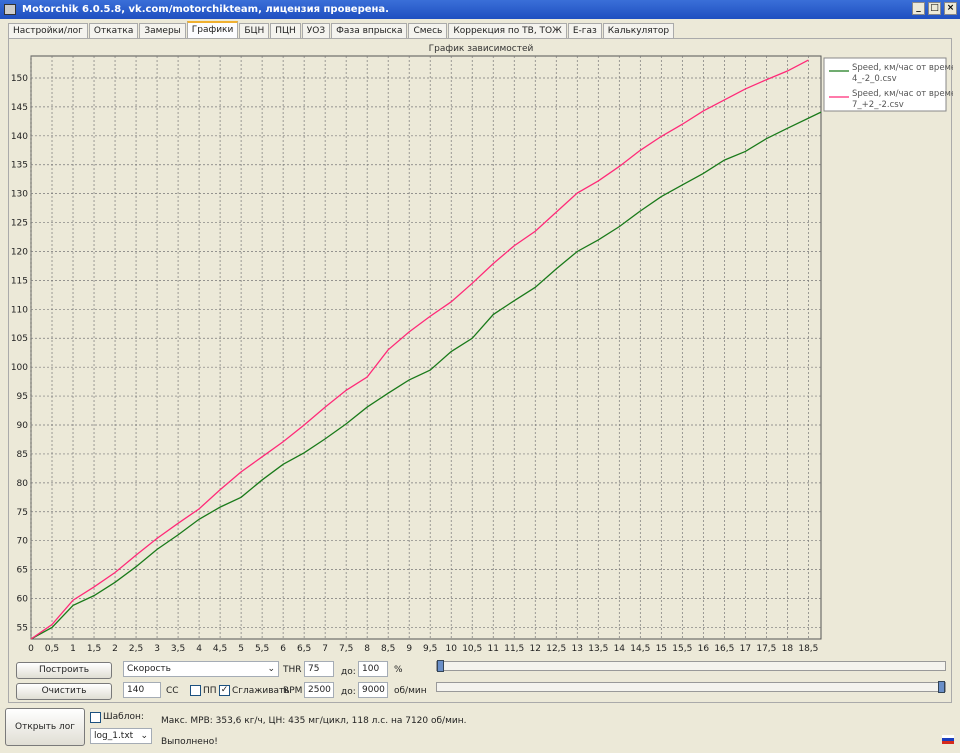 The height and width of the screenshot is (753, 960). Describe the element at coordinates (123, 717) in the screenshot. I see `template-label: Шаблон:` at that location.